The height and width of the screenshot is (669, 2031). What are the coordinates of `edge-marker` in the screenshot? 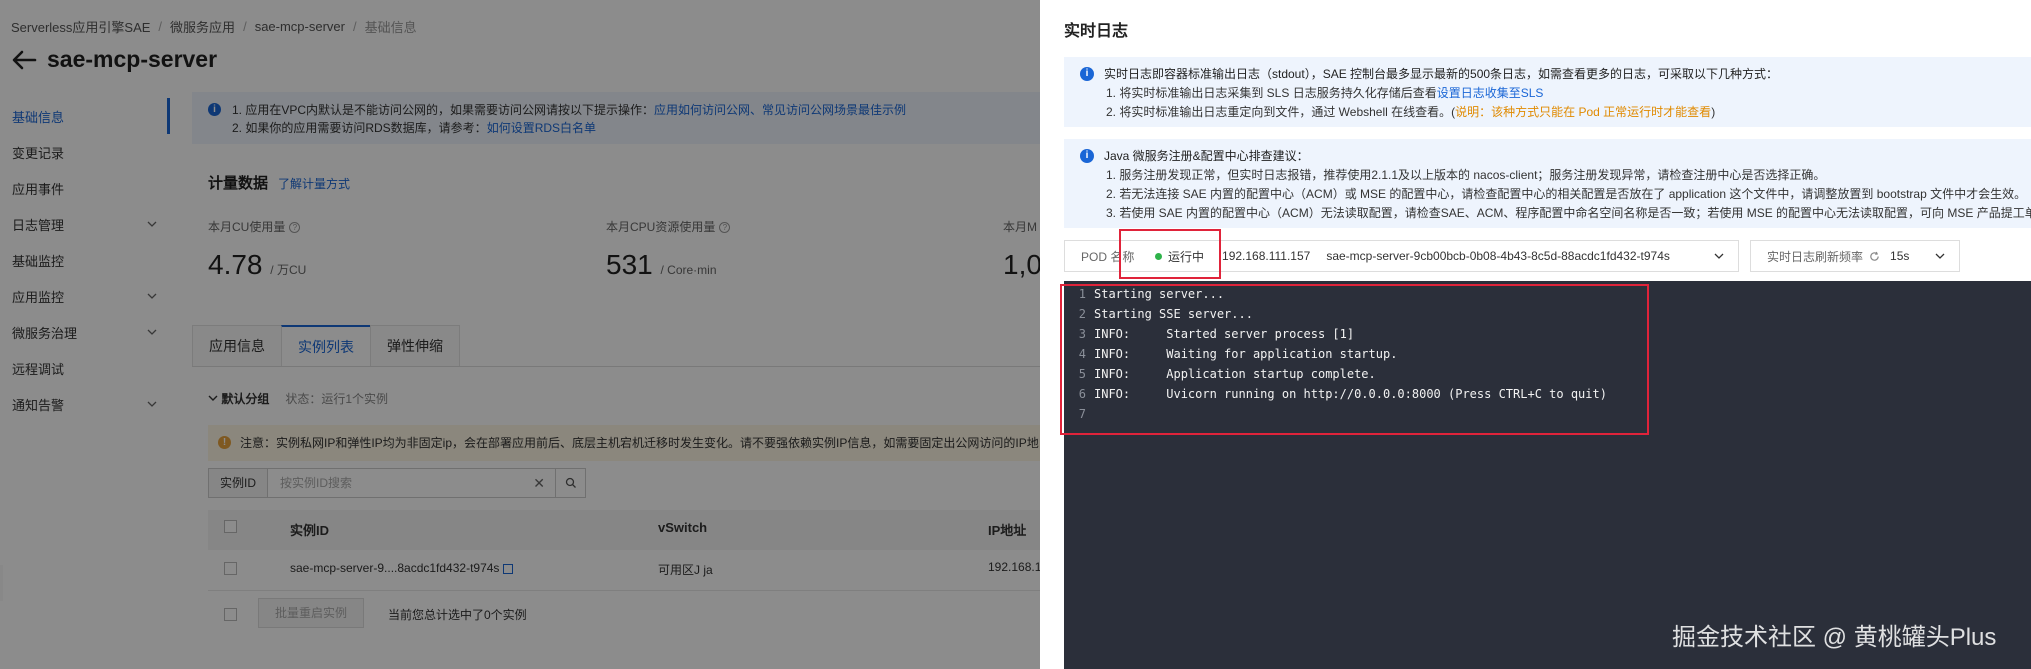 It's located at (1, 583).